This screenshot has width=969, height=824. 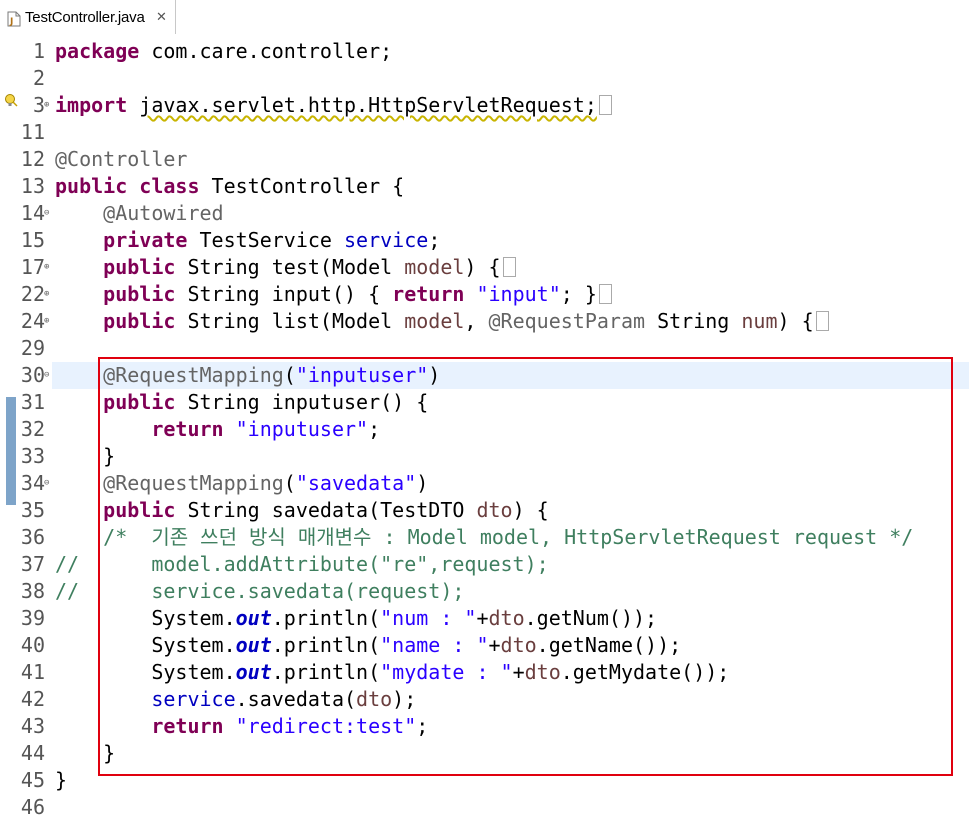 I want to click on java-file-icon: J, so click(x=14, y=19).